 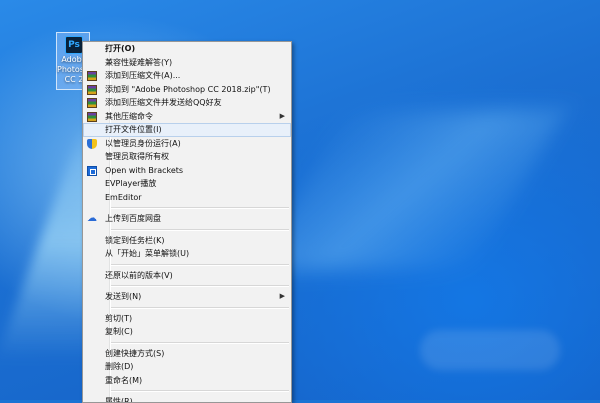 What do you see at coordinates (187, 241) in the screenshot?
I see `menu-item: 锁定到任务栏(K)` at bounding box center [187, 241].